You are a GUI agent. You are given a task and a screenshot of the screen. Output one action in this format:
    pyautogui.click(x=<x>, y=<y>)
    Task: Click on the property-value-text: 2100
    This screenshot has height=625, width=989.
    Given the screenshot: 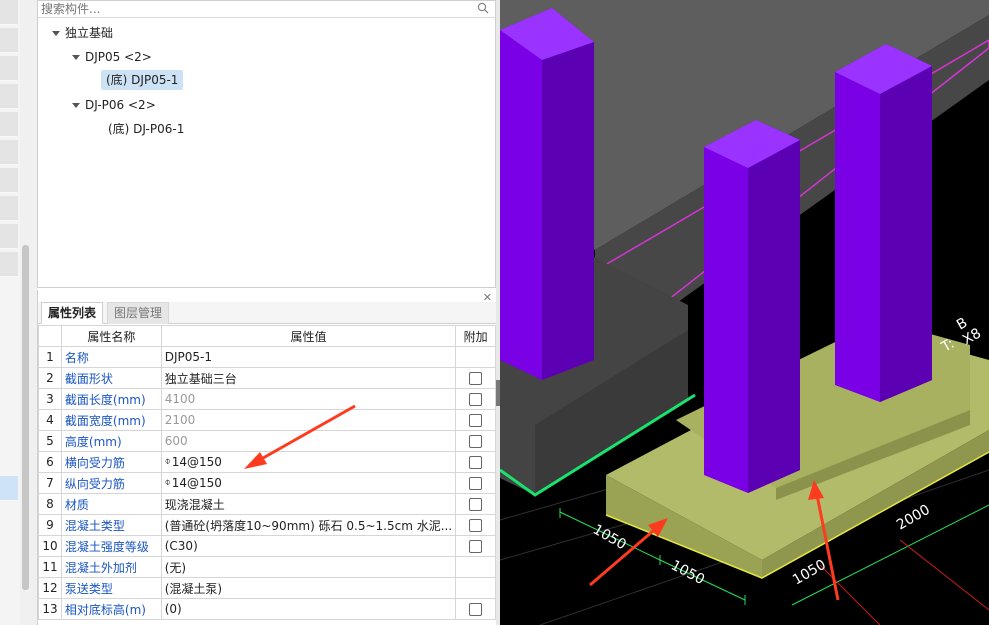 What is the action you would take?
    pyautogui.click(x=180, y=420)
    